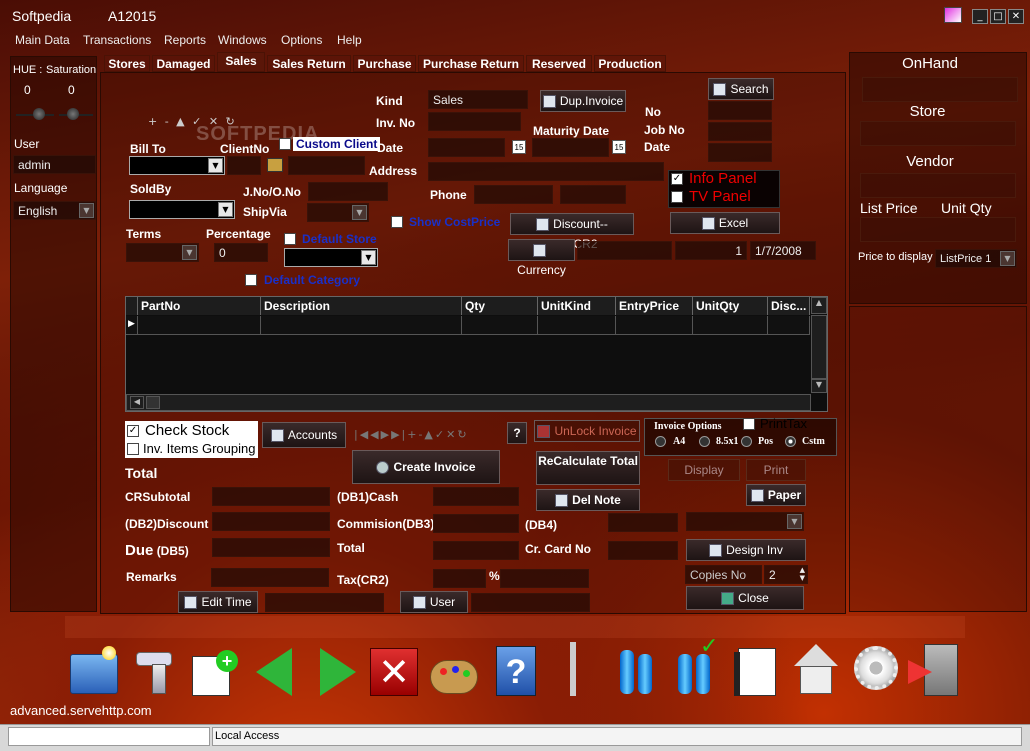 Image resolution: width=1030 pixels, height=751 pixels. Describe the element at coordinates (411, 434) in the screenshot. I see `invoice-nav-strip: |◀◀▶▶|+-▲✓✕↻` at that location.